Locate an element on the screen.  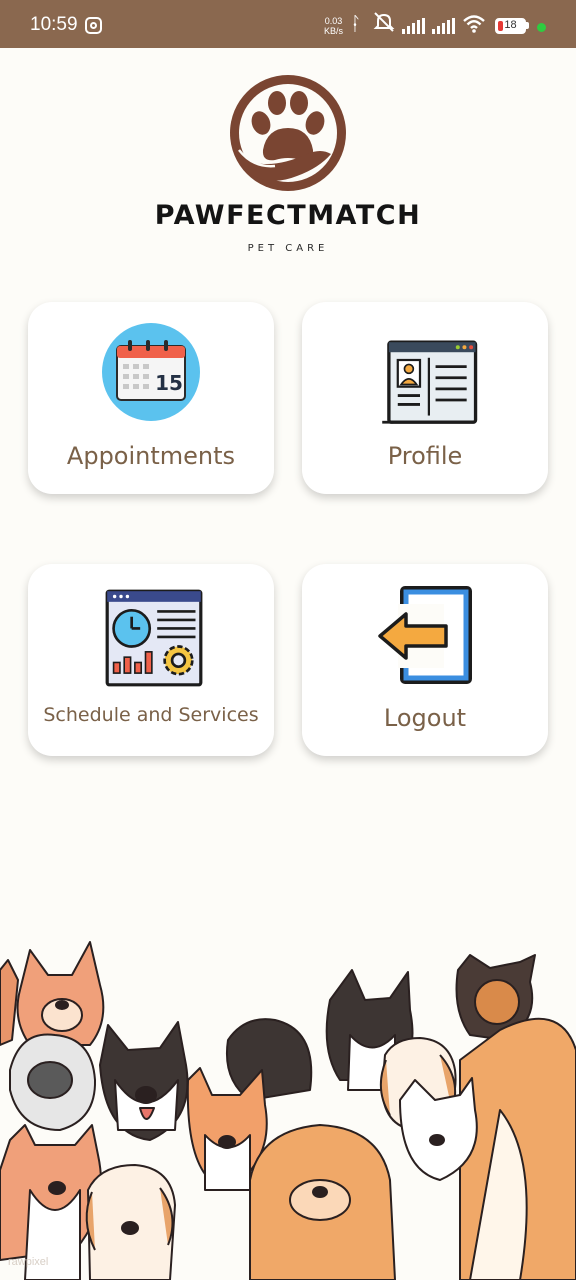
logout-button: Logout is located at coordinates (425, 660).